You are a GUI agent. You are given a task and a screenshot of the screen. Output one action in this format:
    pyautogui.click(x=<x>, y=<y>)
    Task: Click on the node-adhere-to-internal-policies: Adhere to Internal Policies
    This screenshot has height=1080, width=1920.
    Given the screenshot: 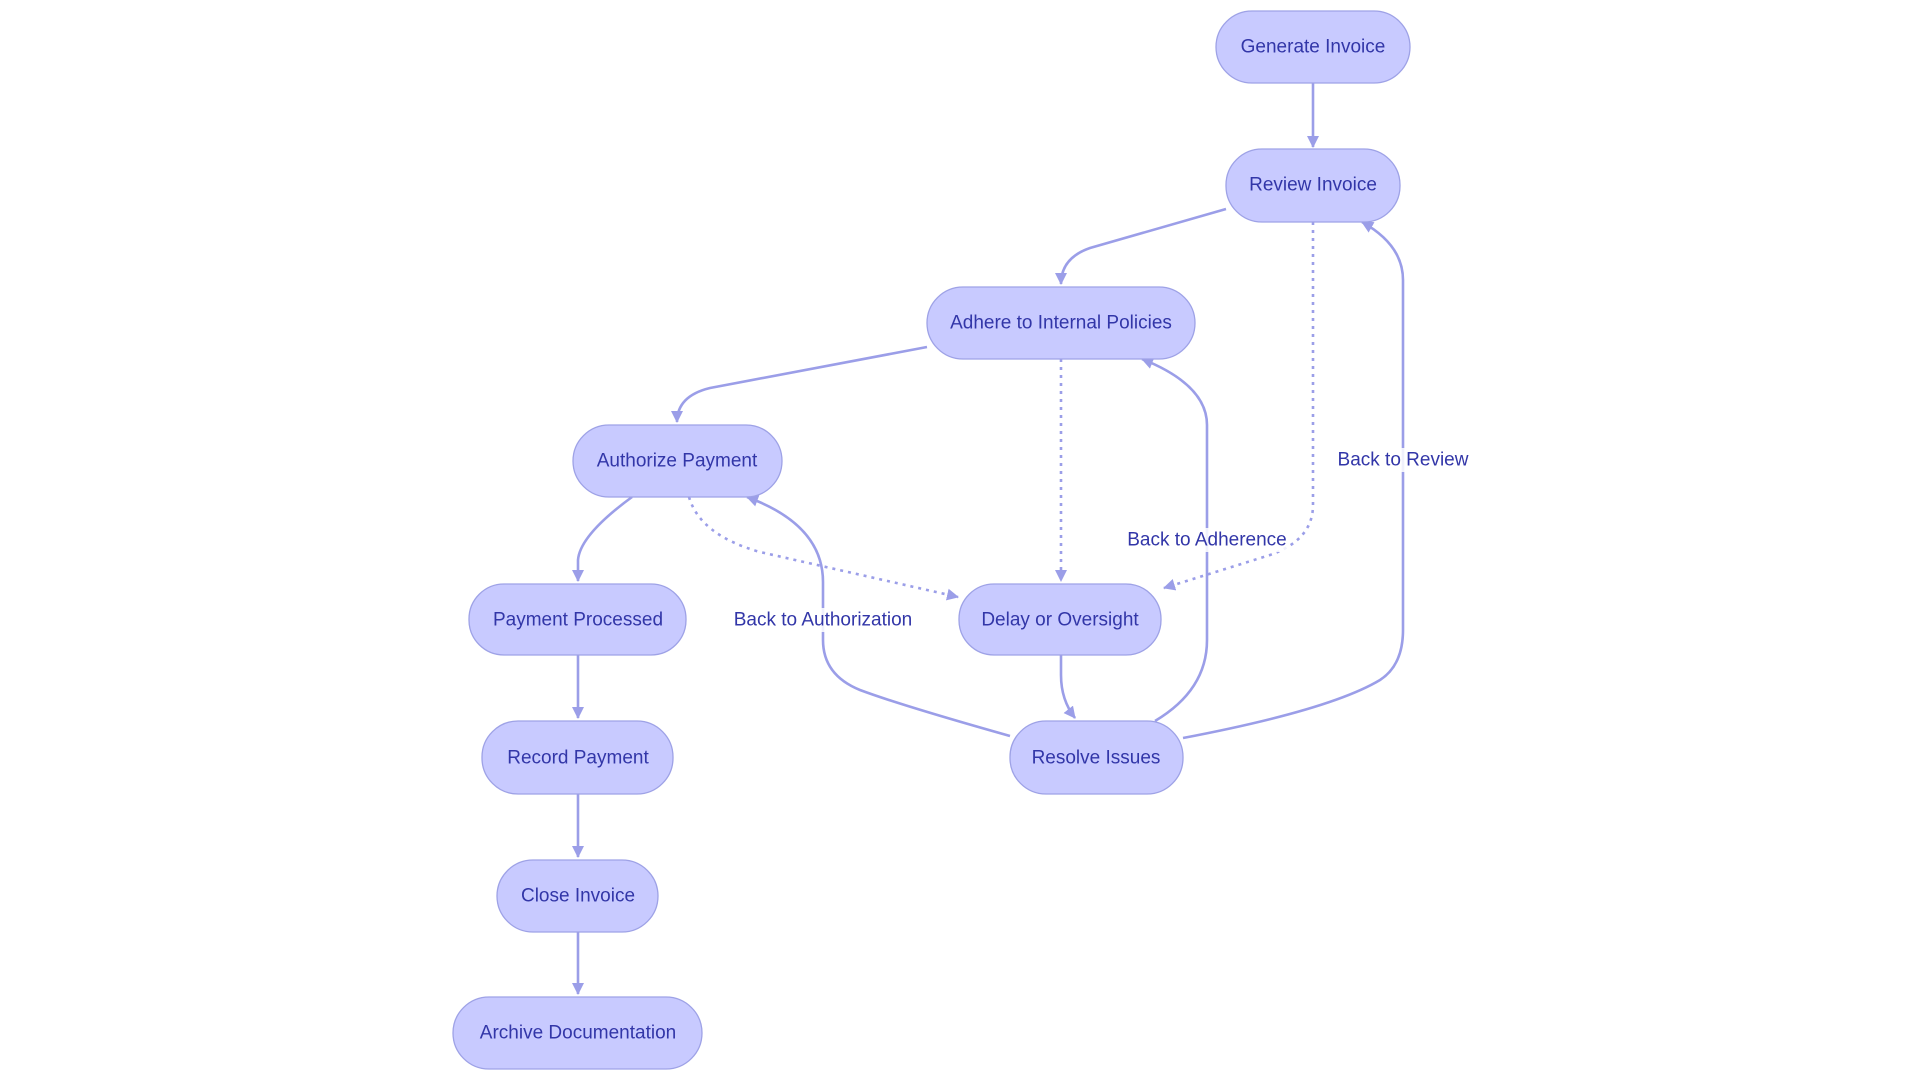 What is the action you would take?
    pyautogui.click(x=1061, y=323)
    